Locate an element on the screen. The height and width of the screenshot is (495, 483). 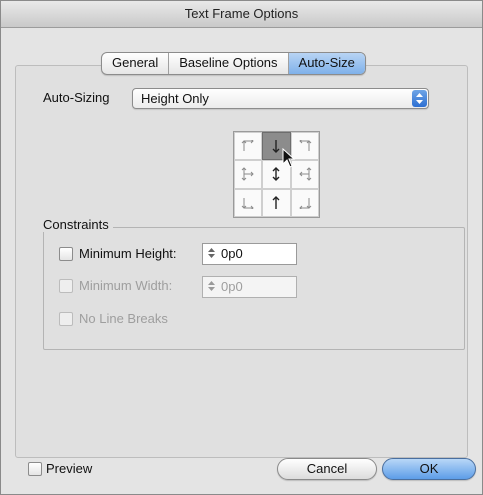
title-bar: Text Frame Options is located at coordinates (241, 14).